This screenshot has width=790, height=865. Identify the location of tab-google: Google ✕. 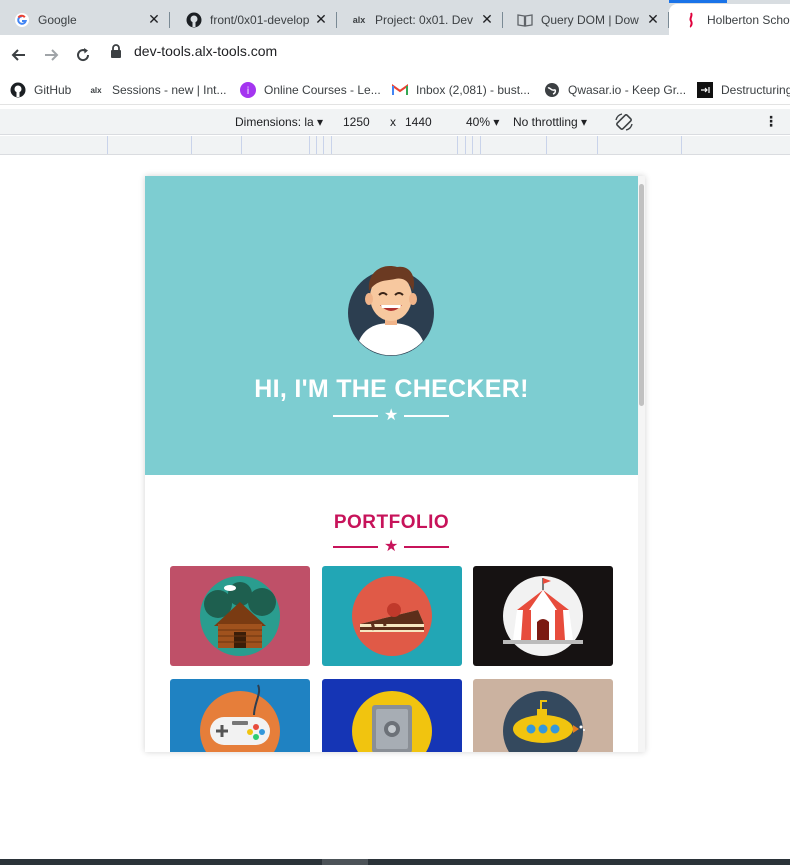
(85, 19).